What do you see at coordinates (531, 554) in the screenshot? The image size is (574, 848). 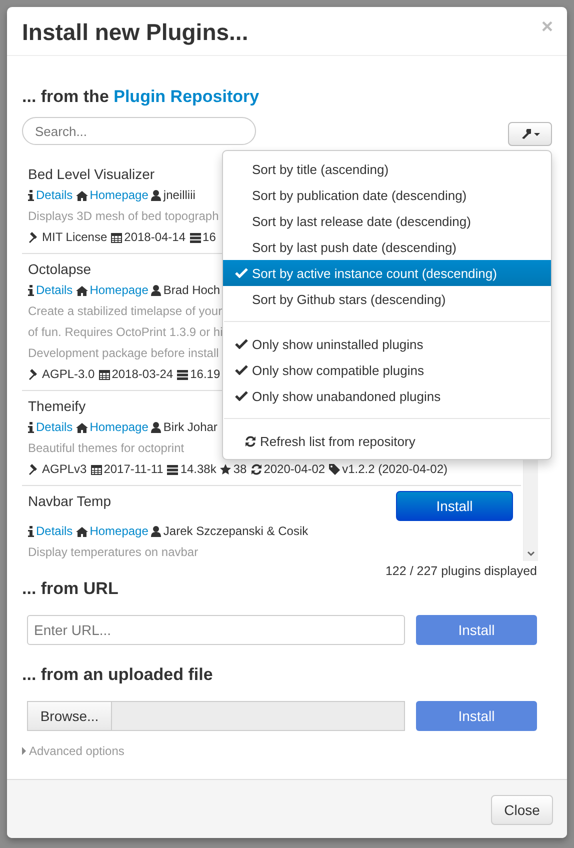 I see `chevron-down-icon` at bounding box center [531, 554].